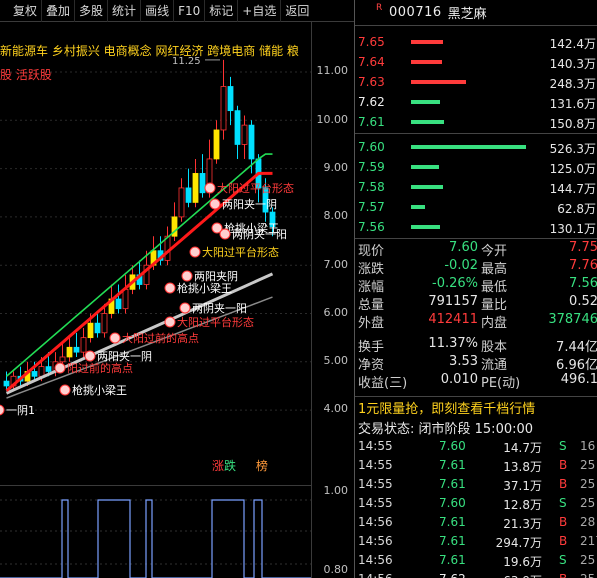 This screenshot has height=578, width=597. Describe the element at coordinates (476, 122) in the screenshot. I see `ask-row: 7.61 150.8万` at that location.